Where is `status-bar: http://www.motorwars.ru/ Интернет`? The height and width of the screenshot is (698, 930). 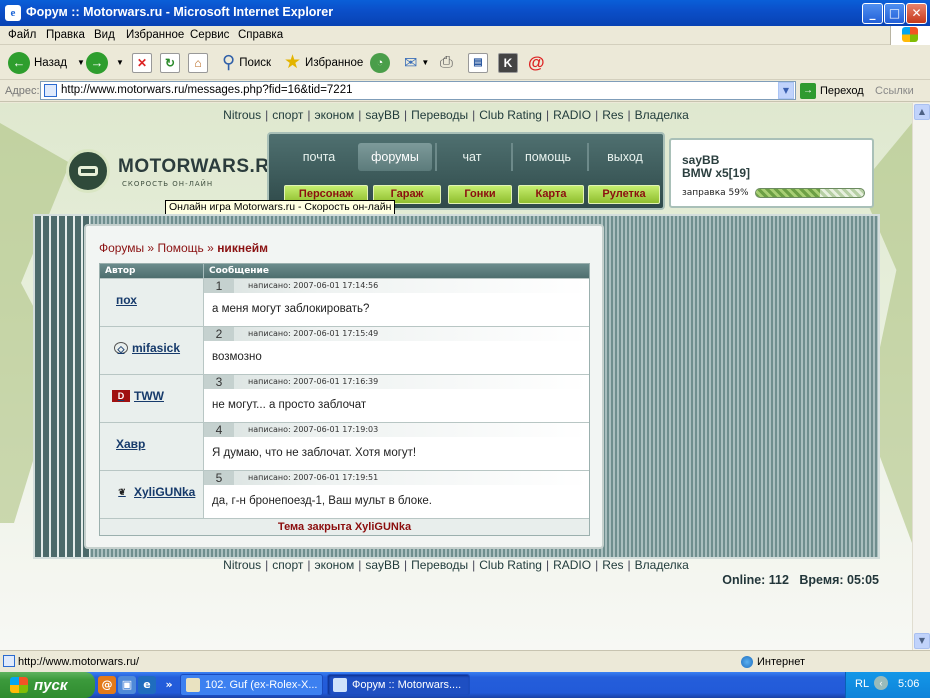 status-bar: http://www.motorwars.ru/ Интернет is located at coordinates (465, 661).